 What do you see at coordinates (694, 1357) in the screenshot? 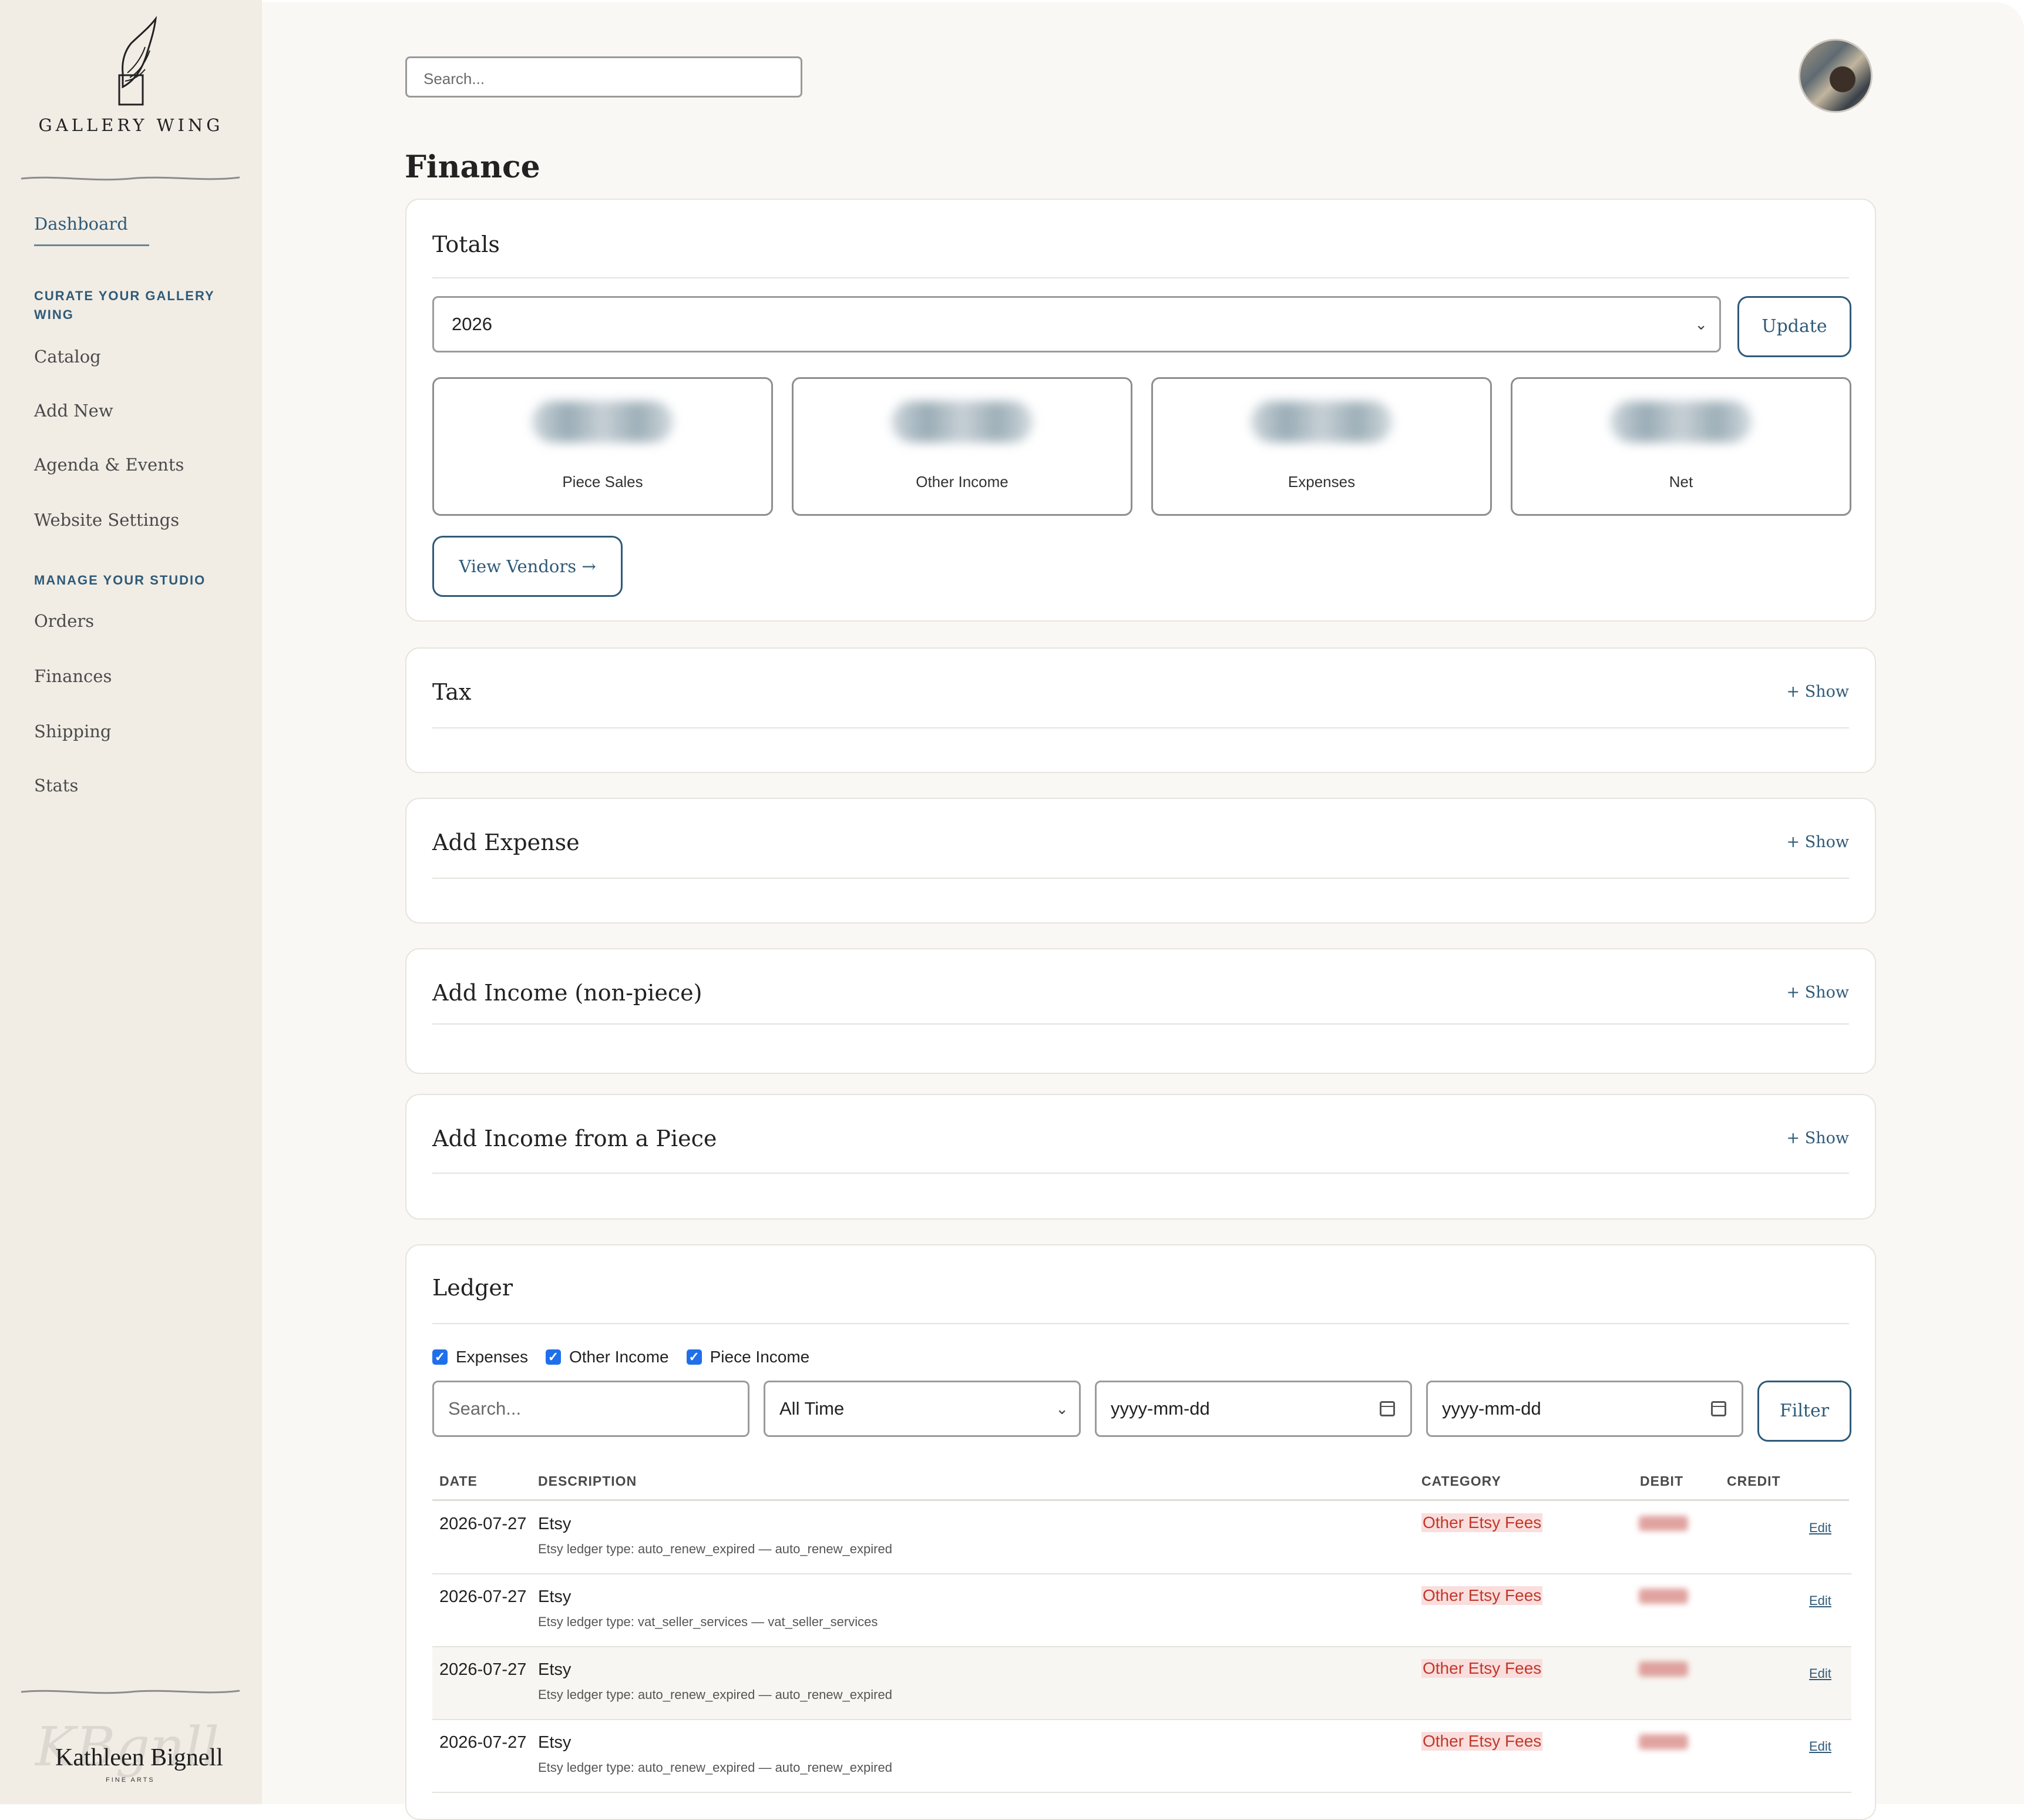
I see `checkbox-piece-income: ✓` at bounding box center [694, 1357].